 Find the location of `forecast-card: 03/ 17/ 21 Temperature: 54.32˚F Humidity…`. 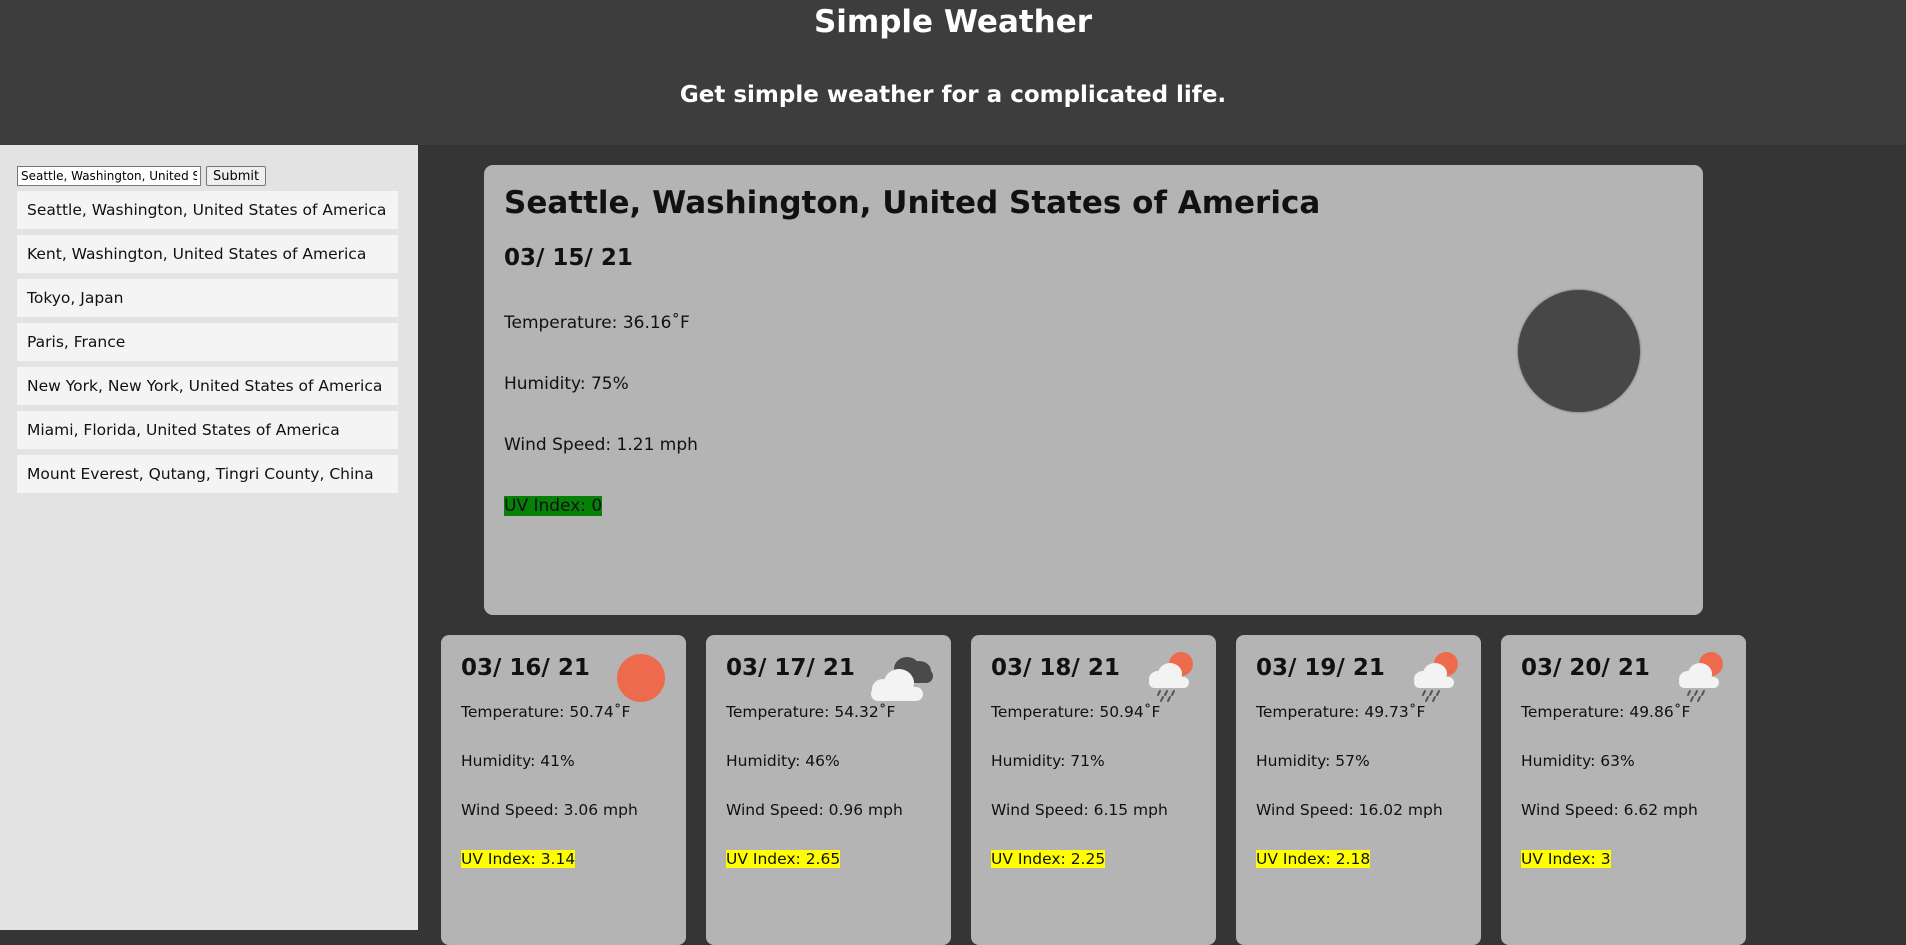

forecast-card: 03/ 17/ 21 Temperature: 54.32˚F Humidity… is located at coordinates (828, 790).